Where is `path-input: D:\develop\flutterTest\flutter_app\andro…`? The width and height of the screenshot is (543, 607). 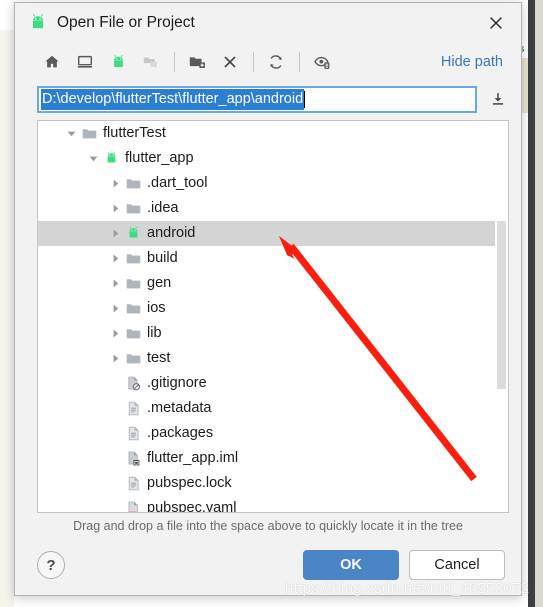
path-input: D:\develop\flutterTest\flutter_app\andro… is located at coordinates (257, 99).